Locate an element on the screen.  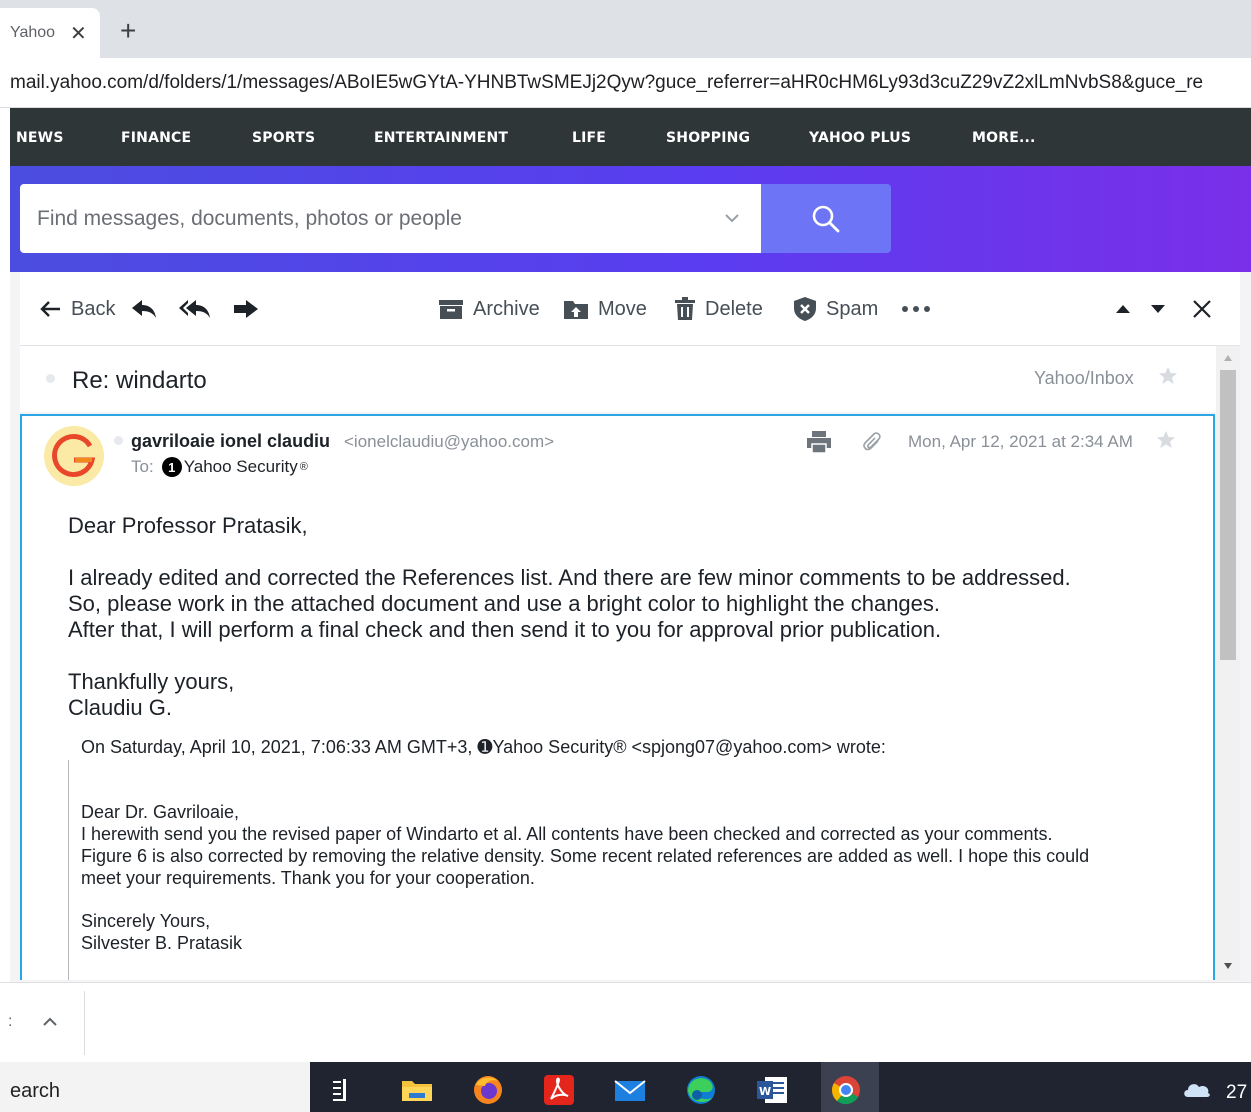
tab-title: Yahoo is located at coordinates (33, 32).